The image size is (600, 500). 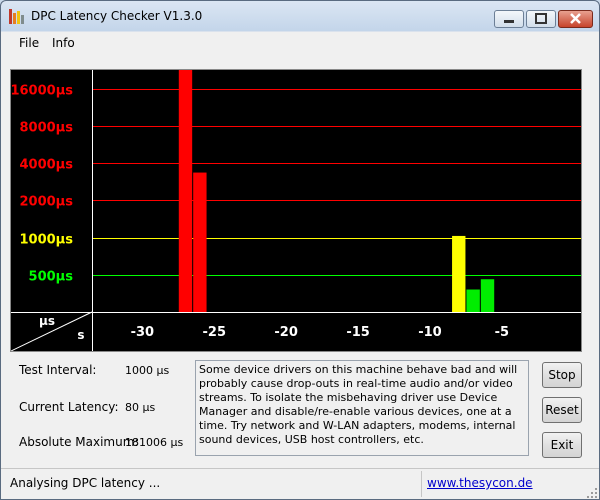 What do you see at coordinates (29, 43) in the screenshot?
I see `menu-file: File` at bounding box center [29, 43].